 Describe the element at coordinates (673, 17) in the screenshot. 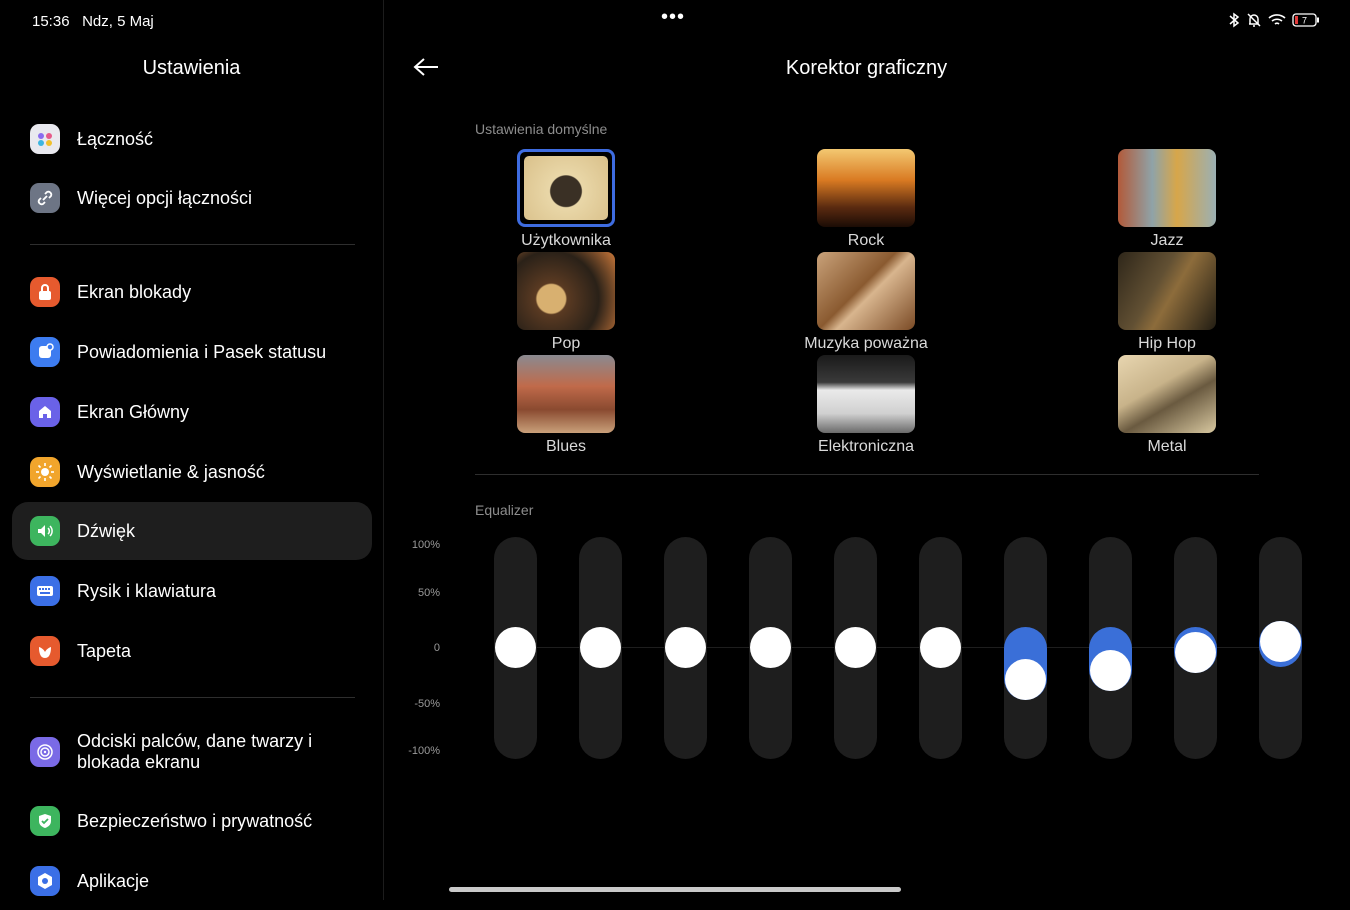

I see `more-options-icon: •••` at that location.